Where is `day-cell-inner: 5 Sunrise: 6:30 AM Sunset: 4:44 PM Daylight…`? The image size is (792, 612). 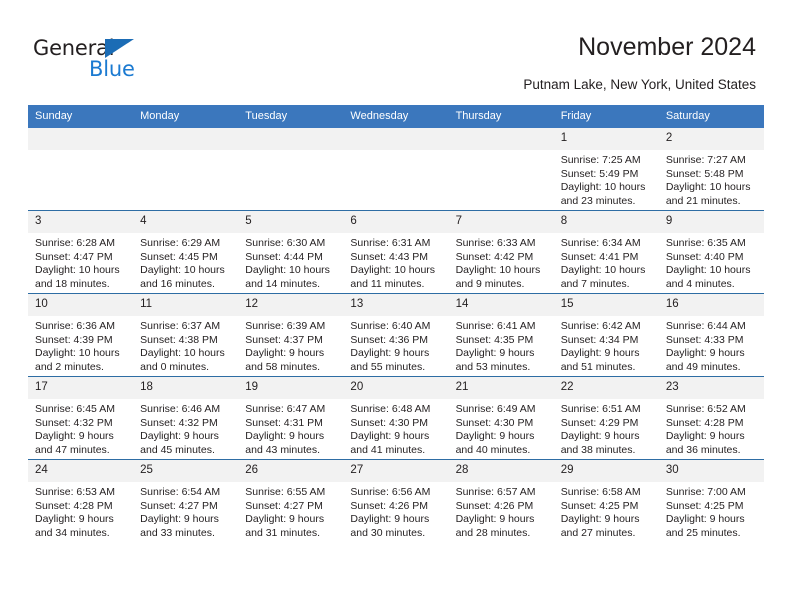 day-cell-inner: 5 Sunrise: 6:30 AM Sunset: 4:44 PM Daylight… is located at coordinates (291, 252).